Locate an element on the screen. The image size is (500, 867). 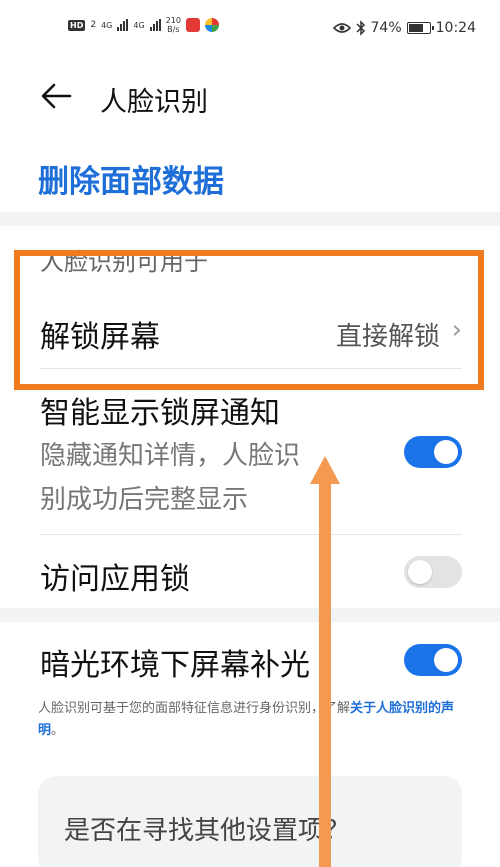
battery-icon is located at coordinates (420, 28).